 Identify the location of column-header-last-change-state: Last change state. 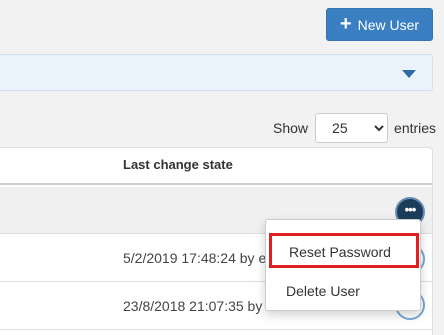
(178, 164).